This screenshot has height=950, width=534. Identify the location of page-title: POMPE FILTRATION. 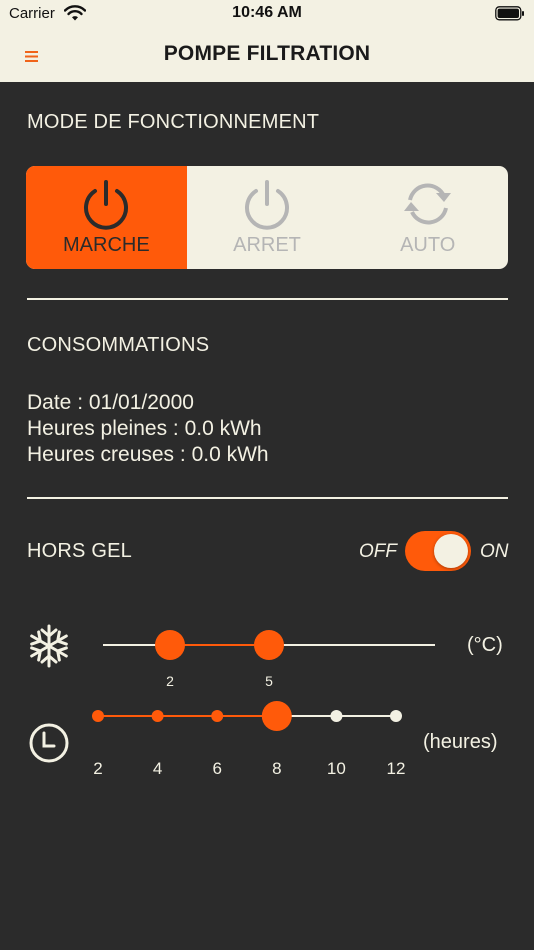
(267, 53).